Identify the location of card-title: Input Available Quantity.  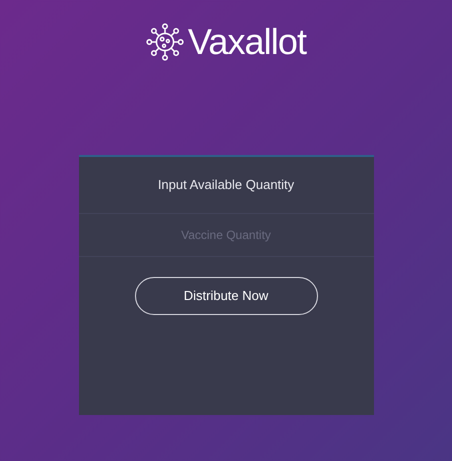
(226, 185).